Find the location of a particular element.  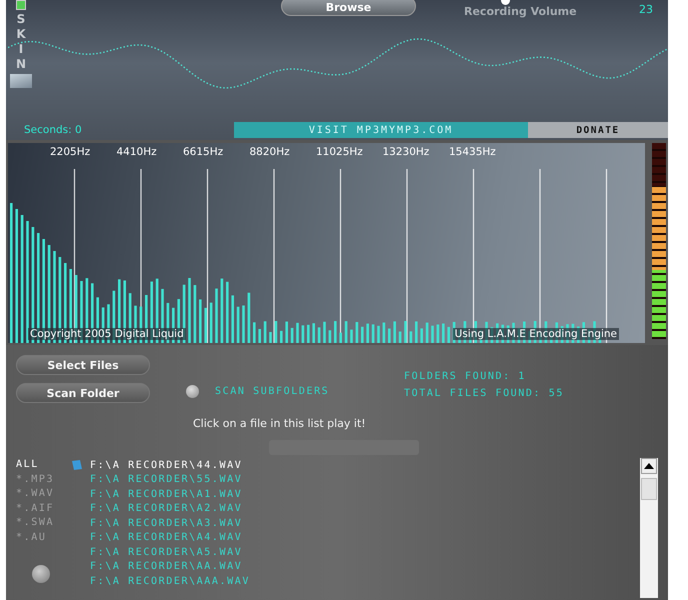

file-type-filter: *.MP3 is located at coordinates (44, 479).